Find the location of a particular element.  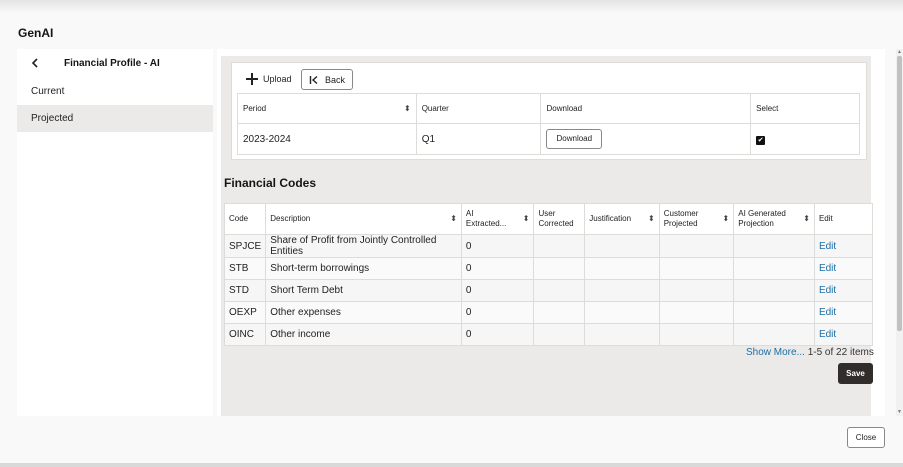

scroll-down-icon: ▼ is located at coordinates (899, 412).